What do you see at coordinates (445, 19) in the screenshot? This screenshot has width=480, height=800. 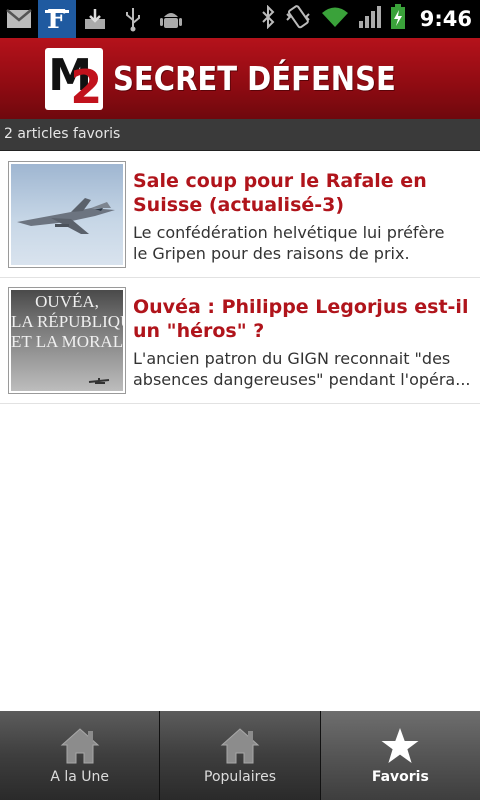 I see `clock: 9:46` at bounding box center [445, 19].